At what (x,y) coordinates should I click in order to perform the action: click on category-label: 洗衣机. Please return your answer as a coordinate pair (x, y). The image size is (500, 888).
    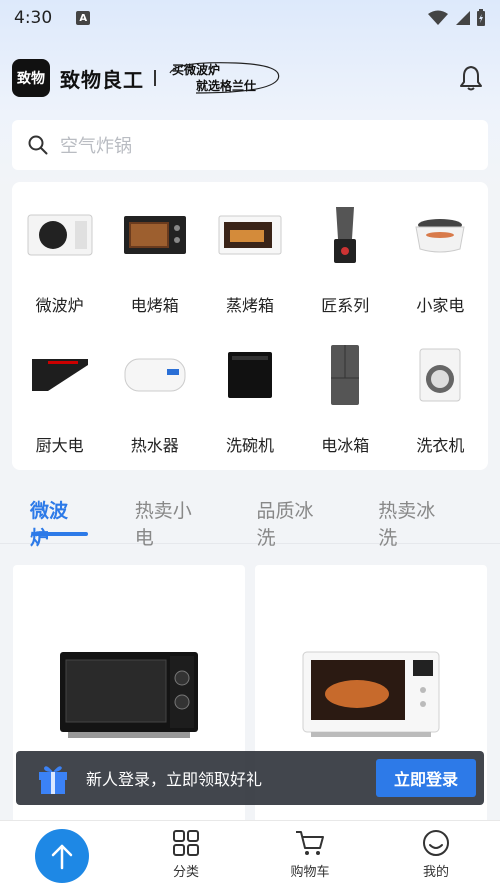
    Looking at the image, I should click on (440, 445).